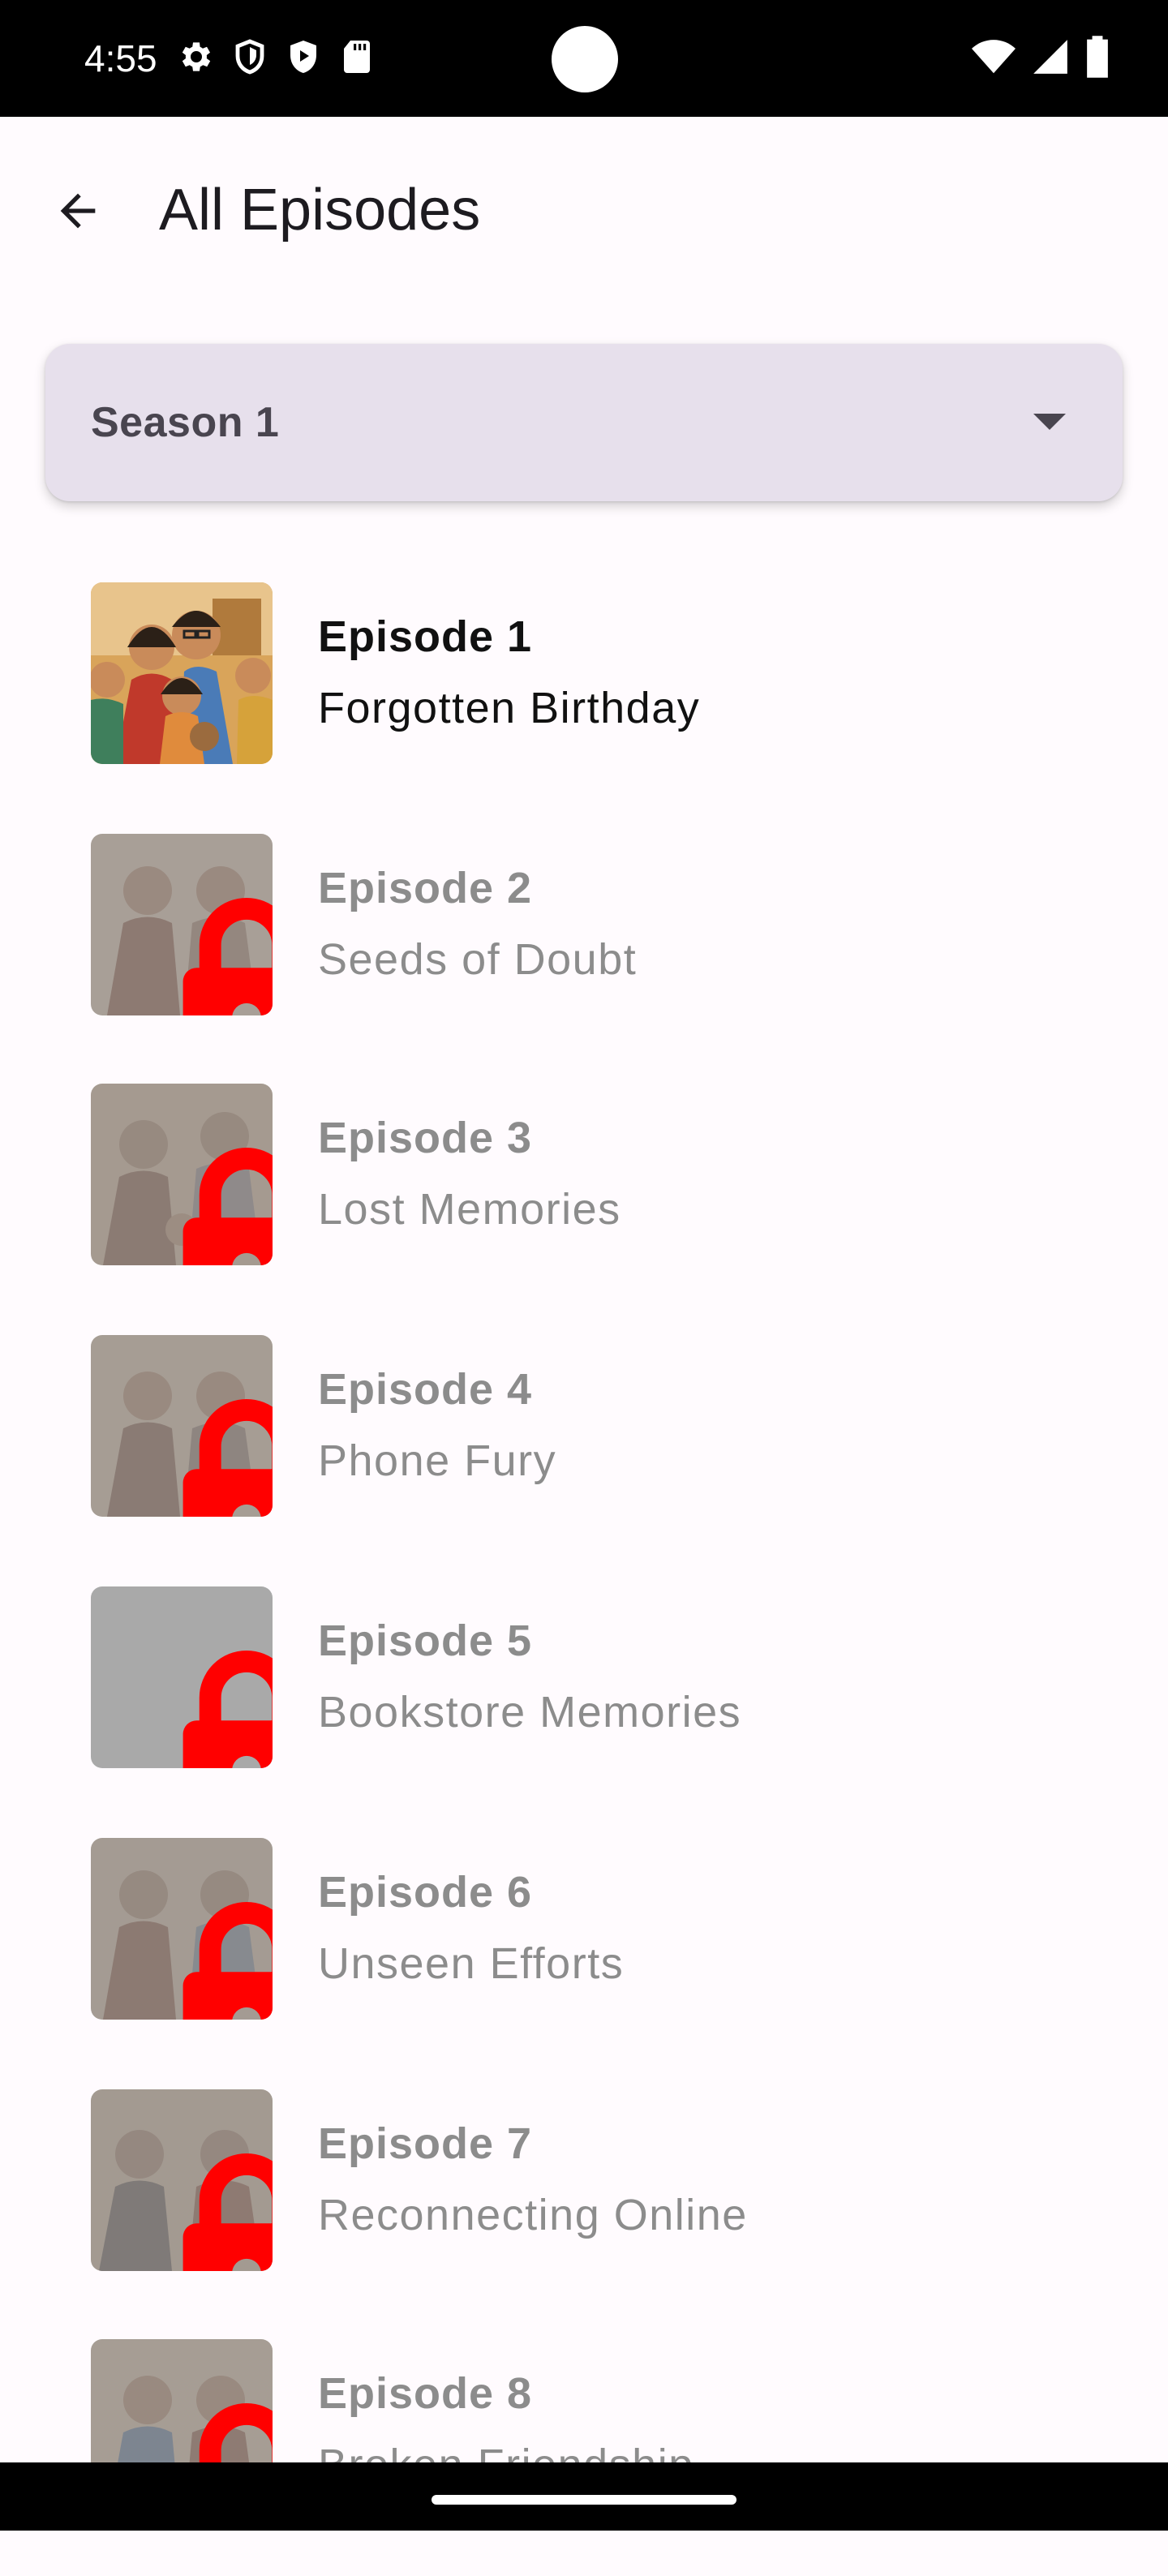  I want to click on gear-icon, so click(197, 56).